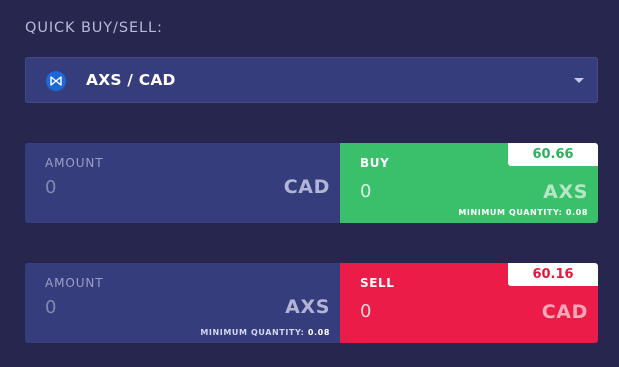  What do you see at coordinates (311, 80) in the screenshot?
I see `pair-selector: AXS / CAD` at bounding box center [311, 80].